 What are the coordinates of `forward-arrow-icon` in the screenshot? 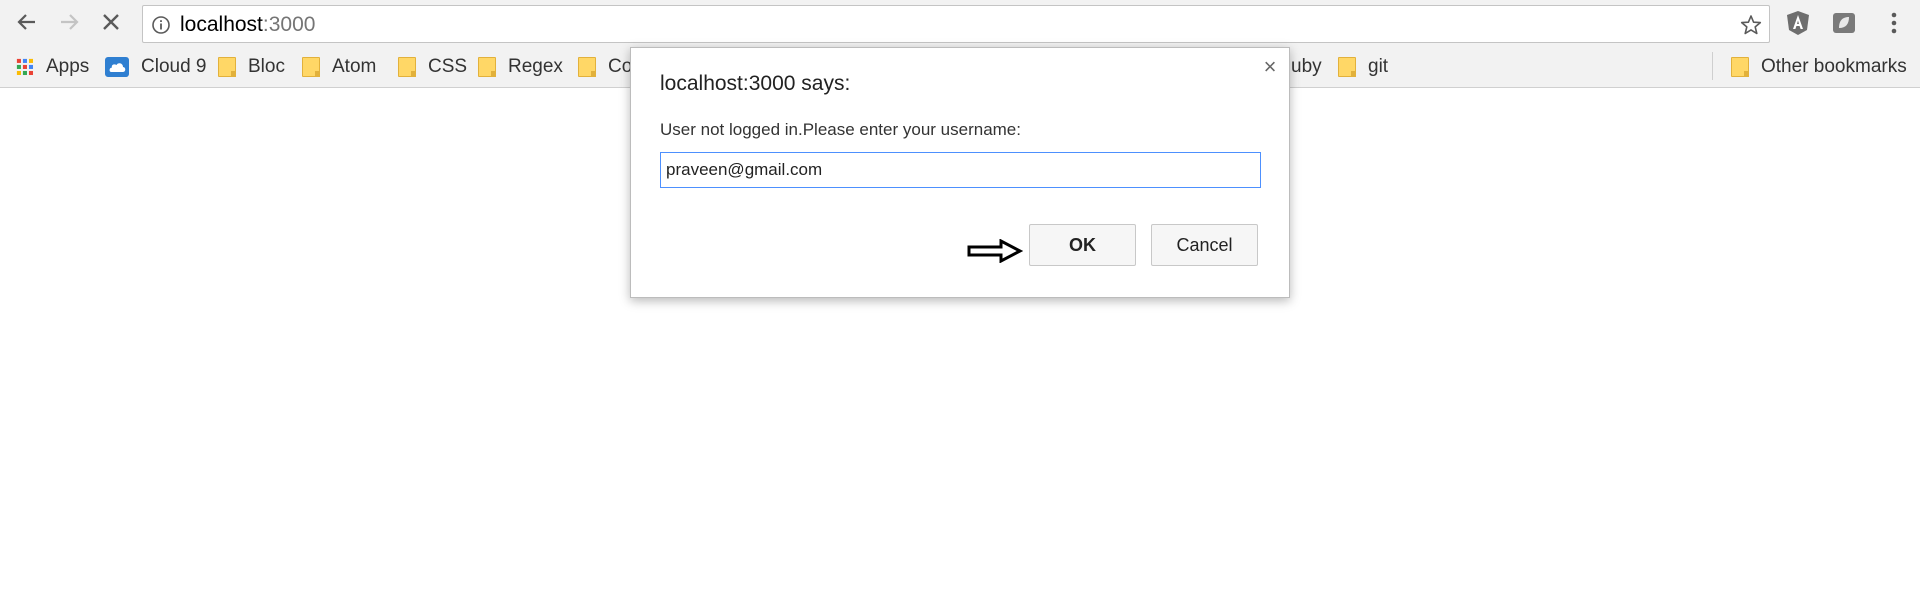 It's located at (70, 22).